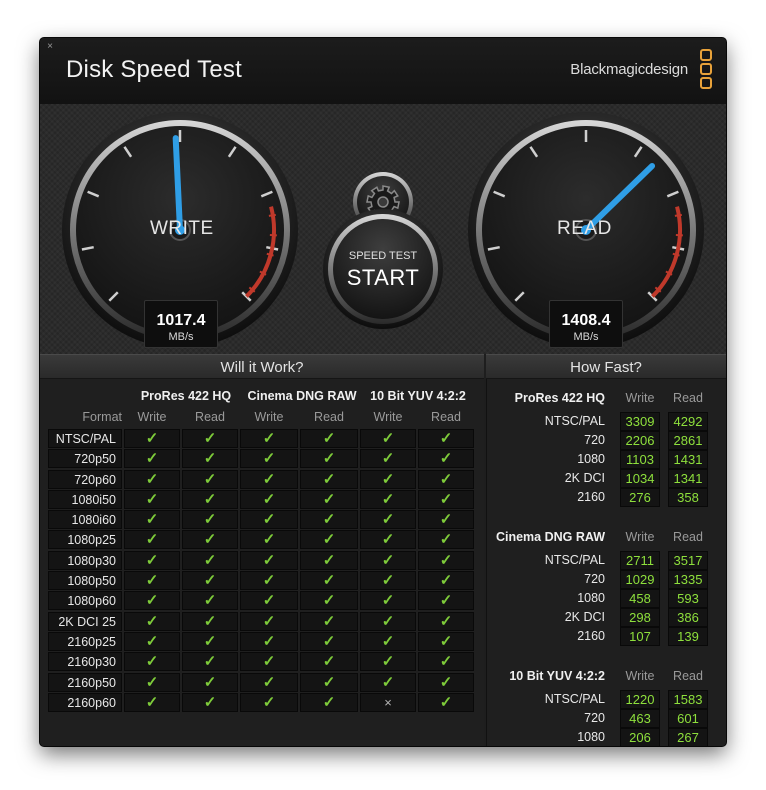 This screenshot has width=766, height=790. I want to click on speed-row: 720 1029 1335, so click(606, 579).